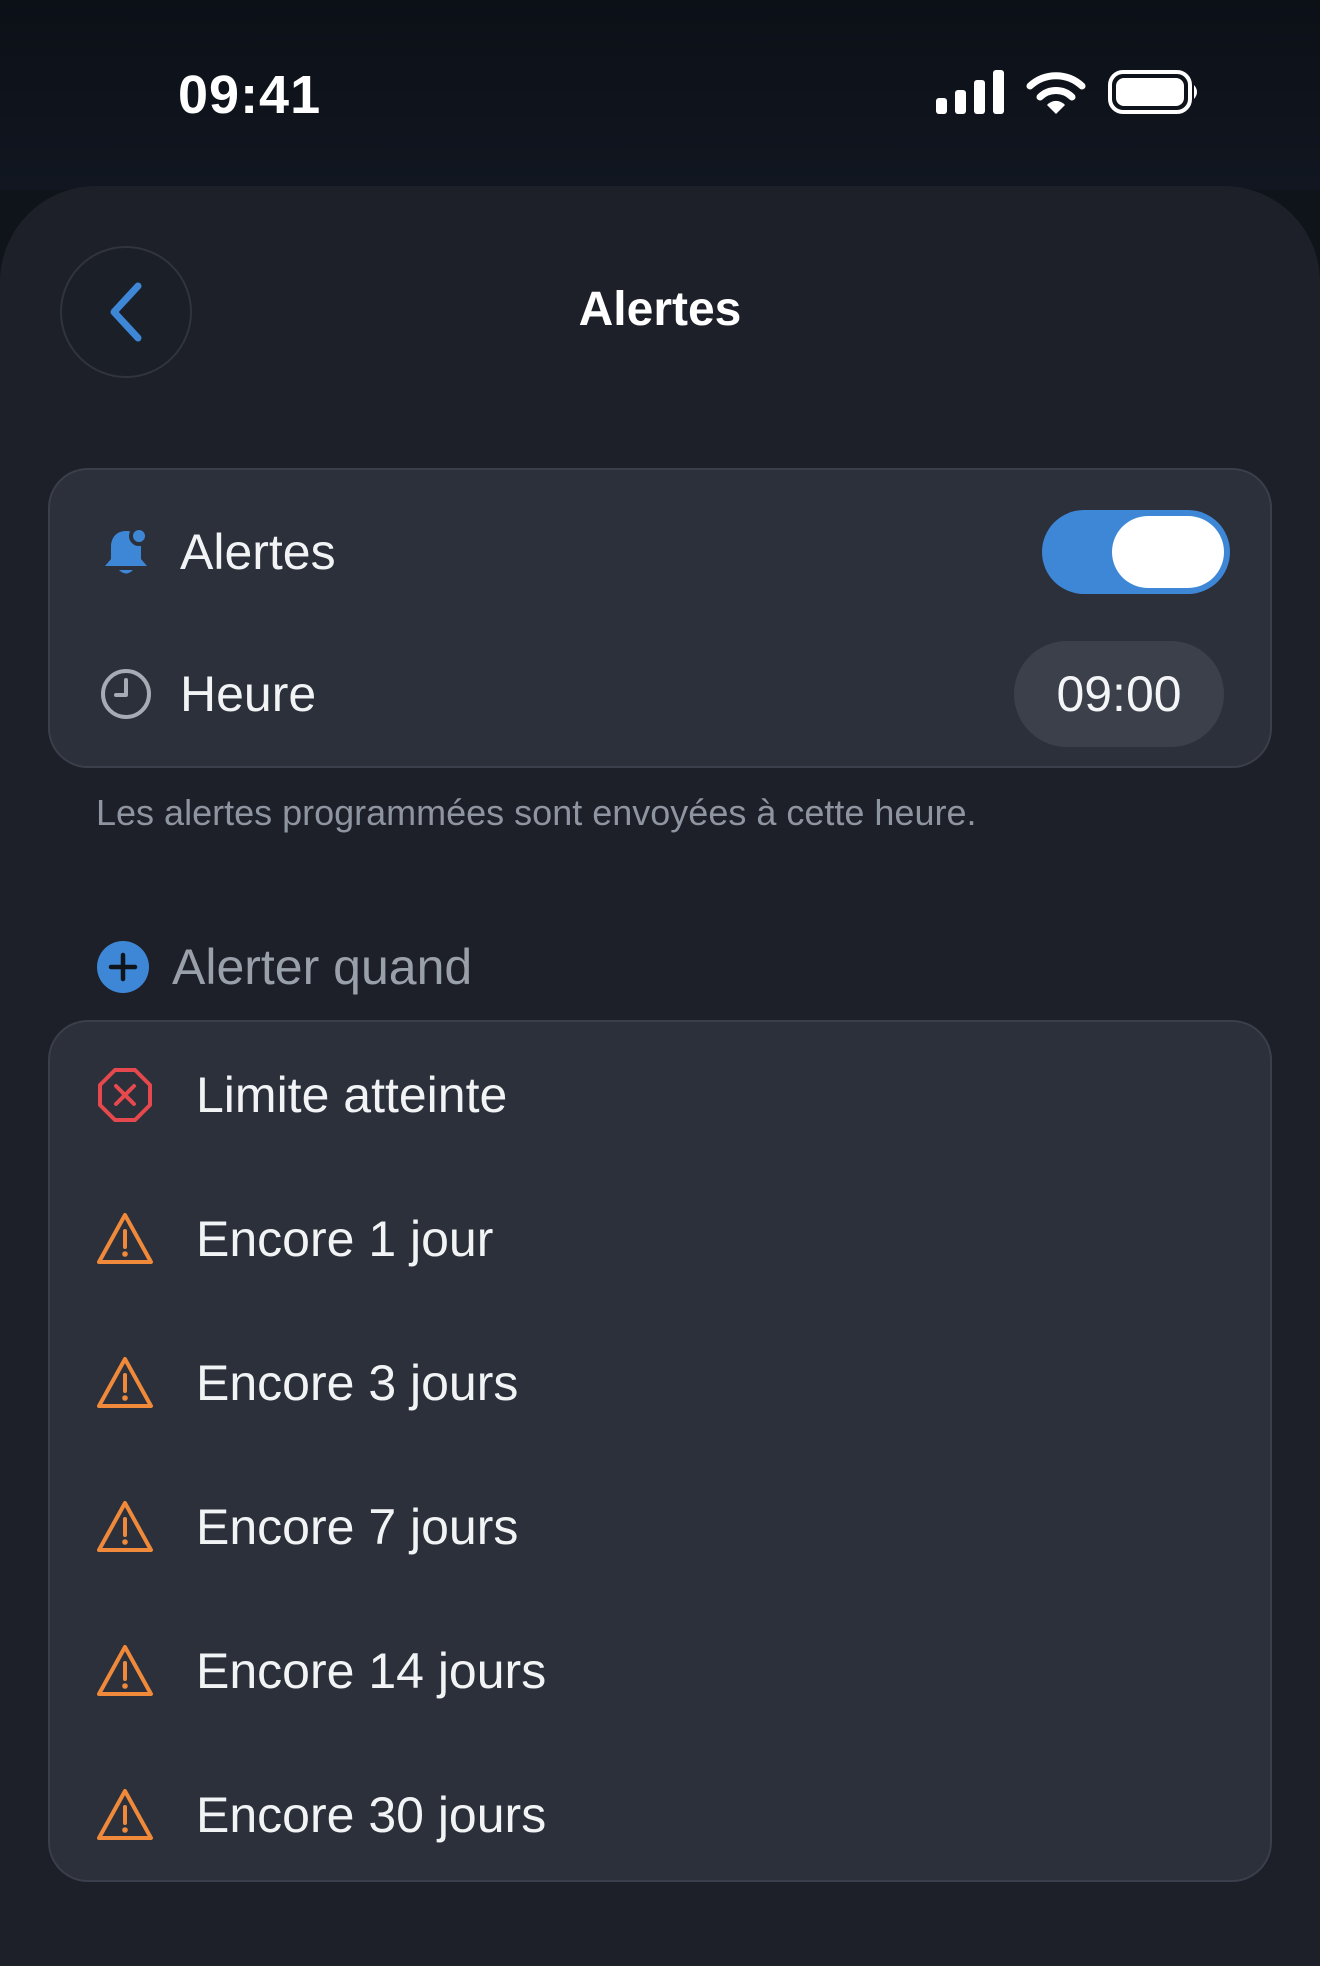 The width and height of the screenshot is (1320, 1966). I want to click on status-icons, so click(1068, 92).